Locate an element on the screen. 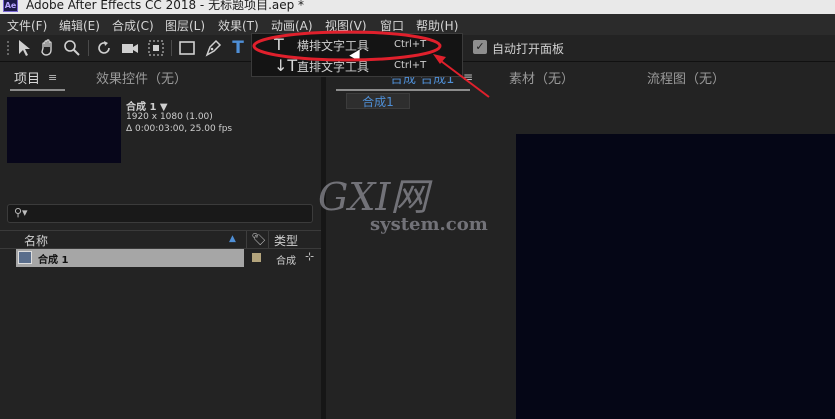  hand-icon is located at coordinates (48, 48).